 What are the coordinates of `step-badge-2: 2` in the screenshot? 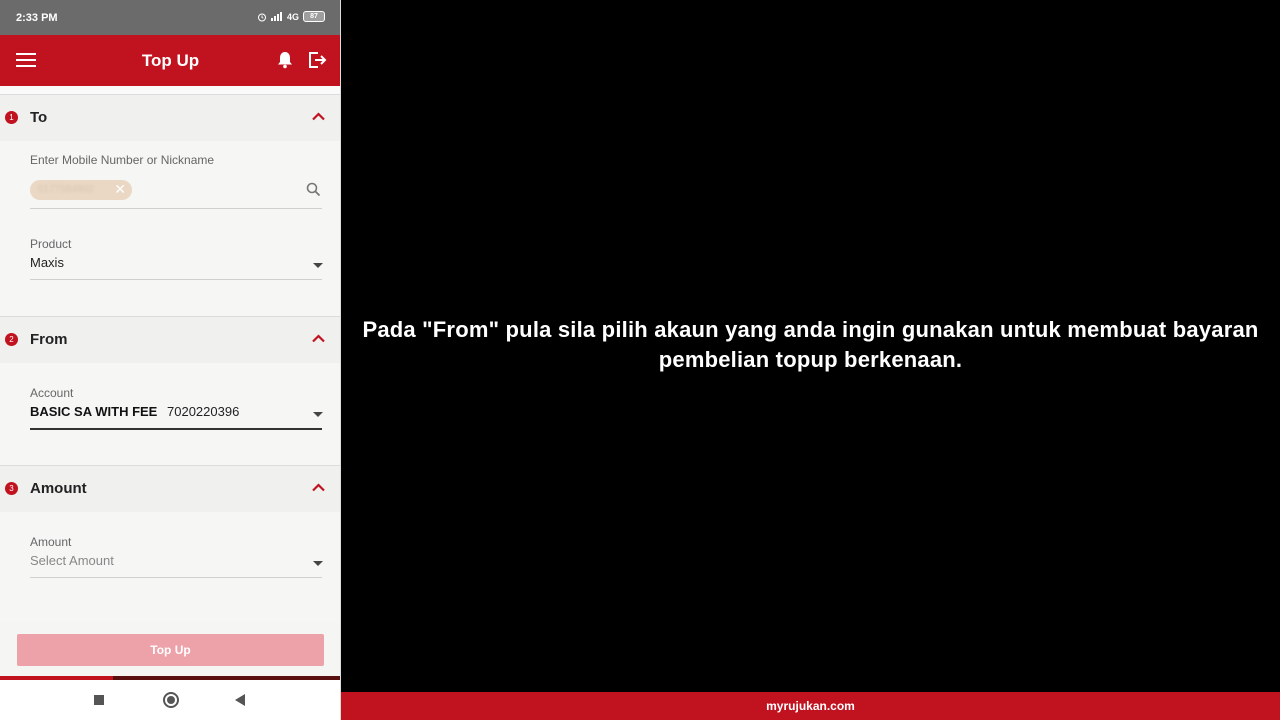 It's located at (11, 339).